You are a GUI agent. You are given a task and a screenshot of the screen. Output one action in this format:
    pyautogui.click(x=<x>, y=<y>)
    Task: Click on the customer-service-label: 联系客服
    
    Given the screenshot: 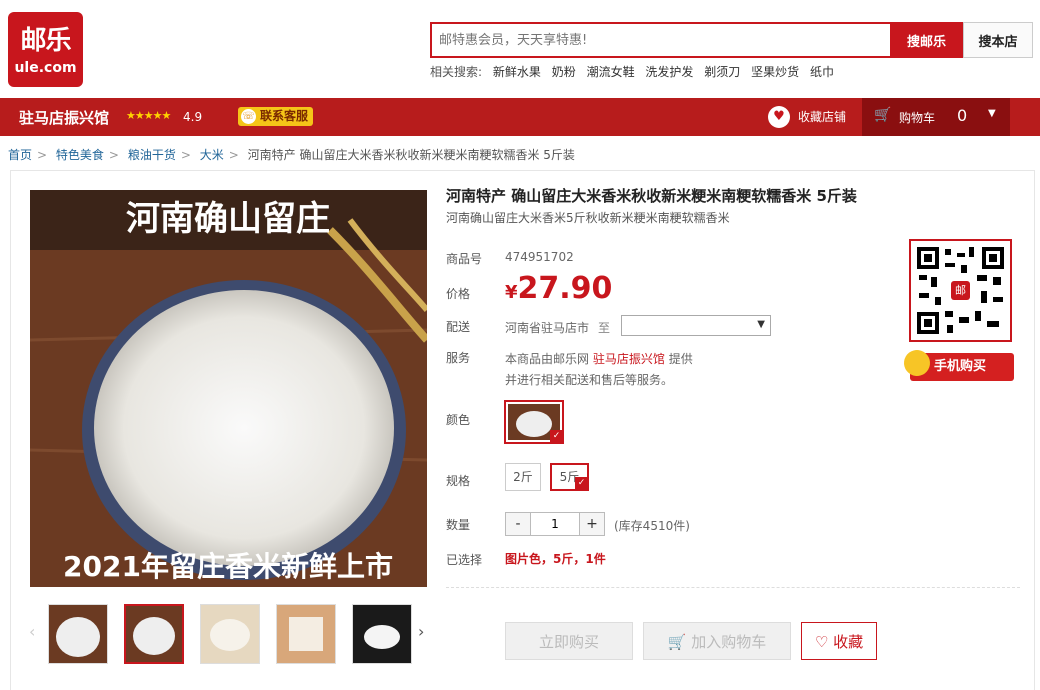 What is the action you would take?
    pyautogui.click(x=284, y=116)
    